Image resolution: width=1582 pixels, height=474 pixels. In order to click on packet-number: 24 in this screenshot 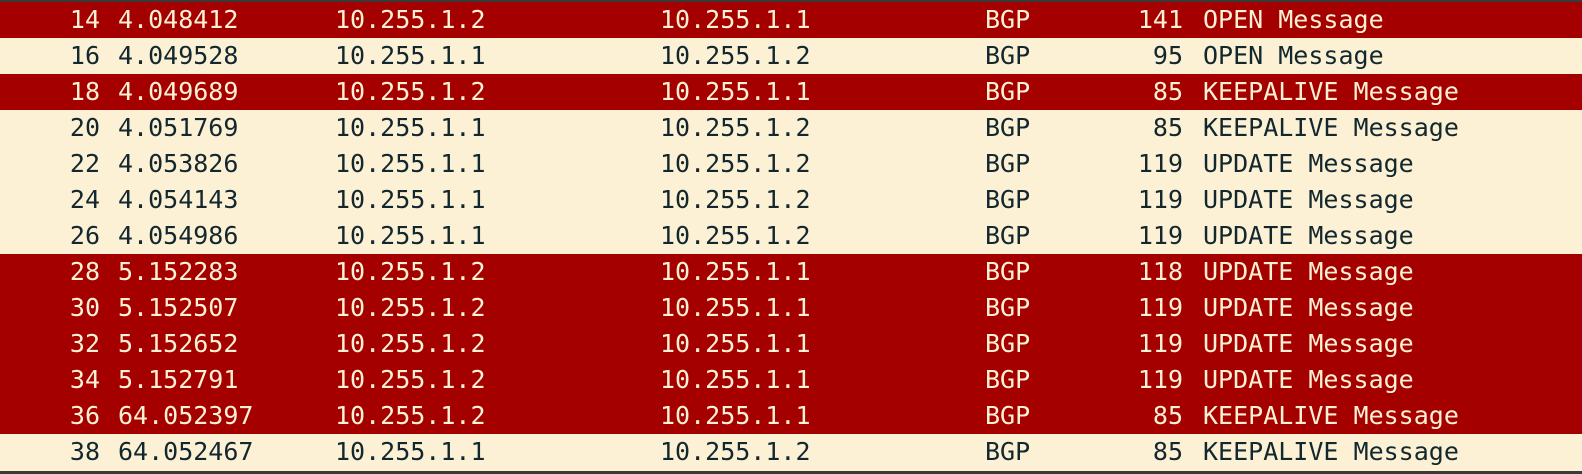, I will do `click(84, 199)`.